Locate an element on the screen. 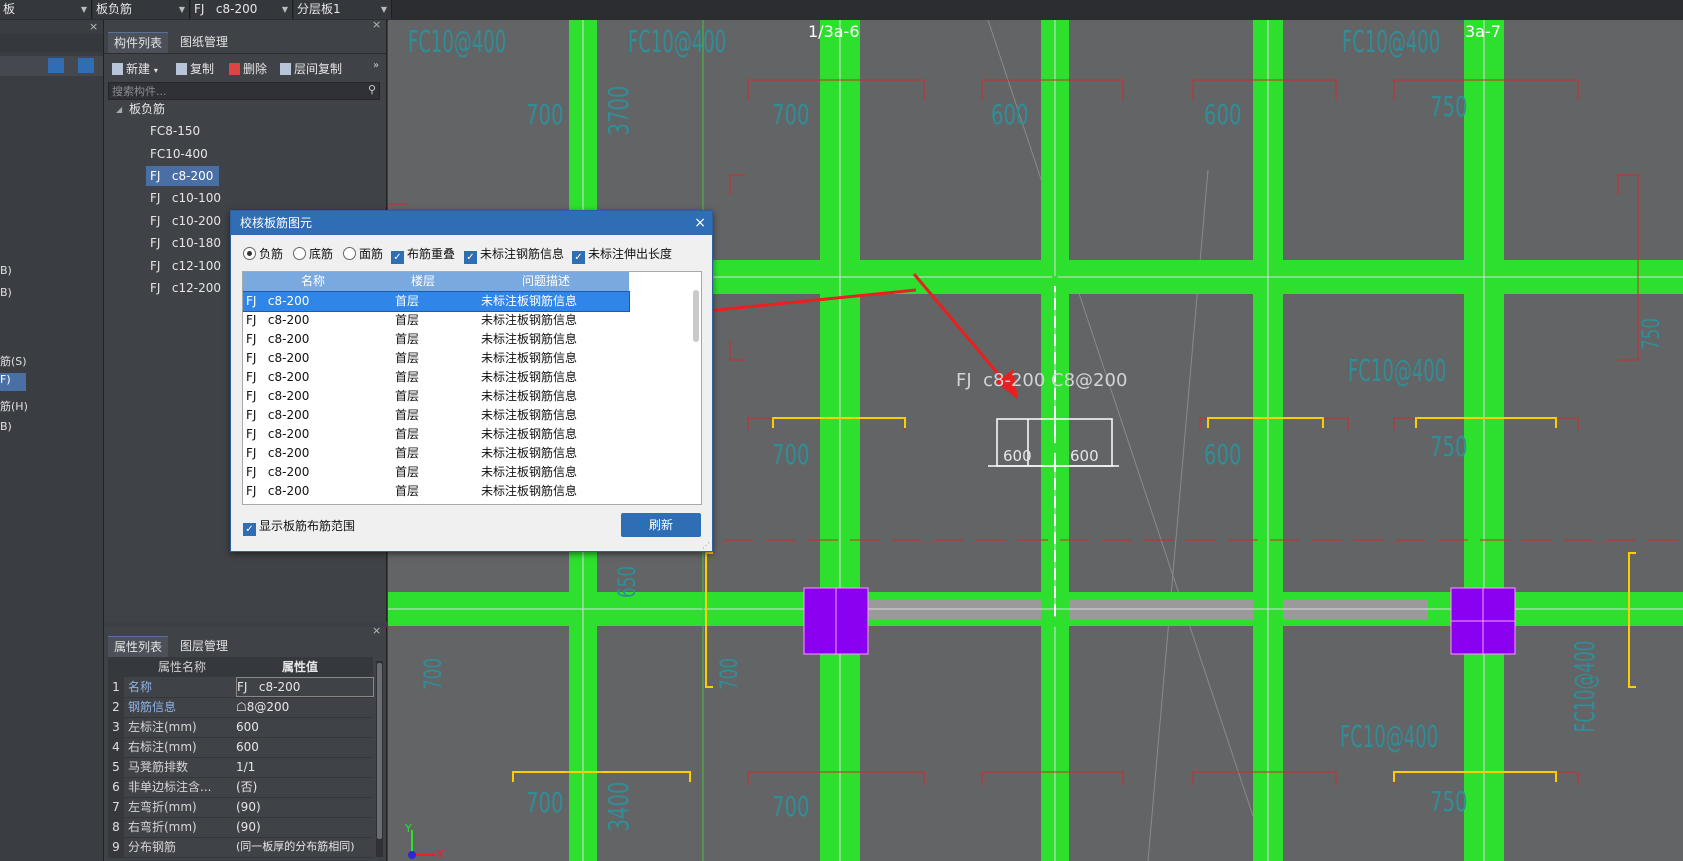 This screenshot has width=1683, height=861. search-icon: ⚲ is located at coordinates (372, 89).